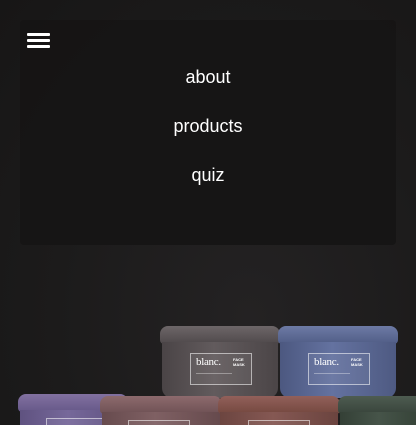 The image size is (416, 425). I want to click on product-jar-blue: blanc. FACE MASK, so click(338, 362).